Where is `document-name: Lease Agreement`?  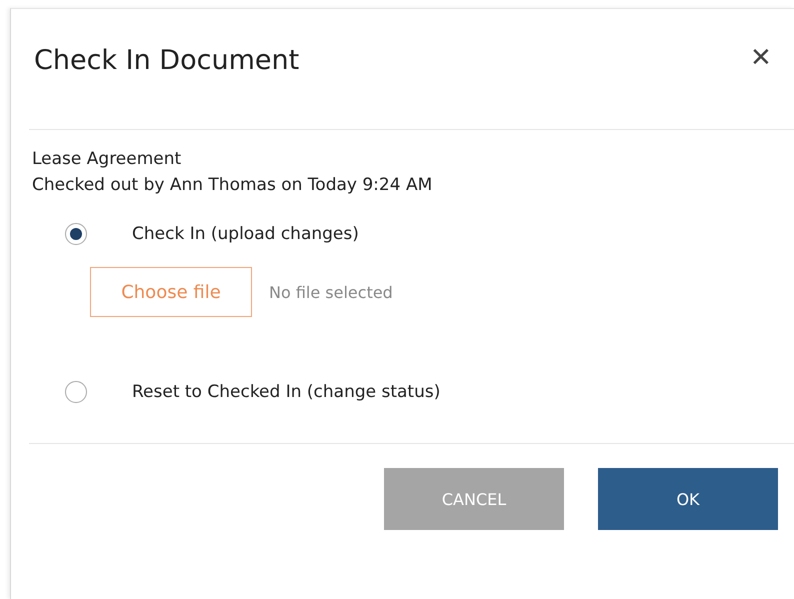
document-name: Lease Agreement is located at coordinates (107, 159).